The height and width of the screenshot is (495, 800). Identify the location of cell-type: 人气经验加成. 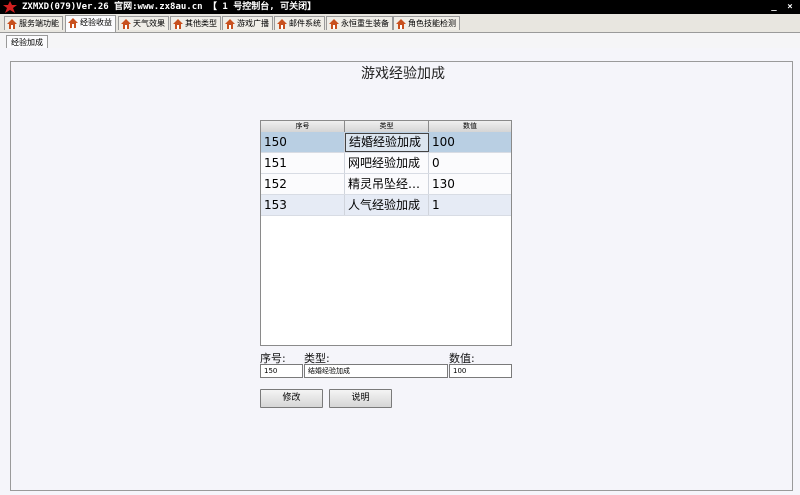
(387, 205).